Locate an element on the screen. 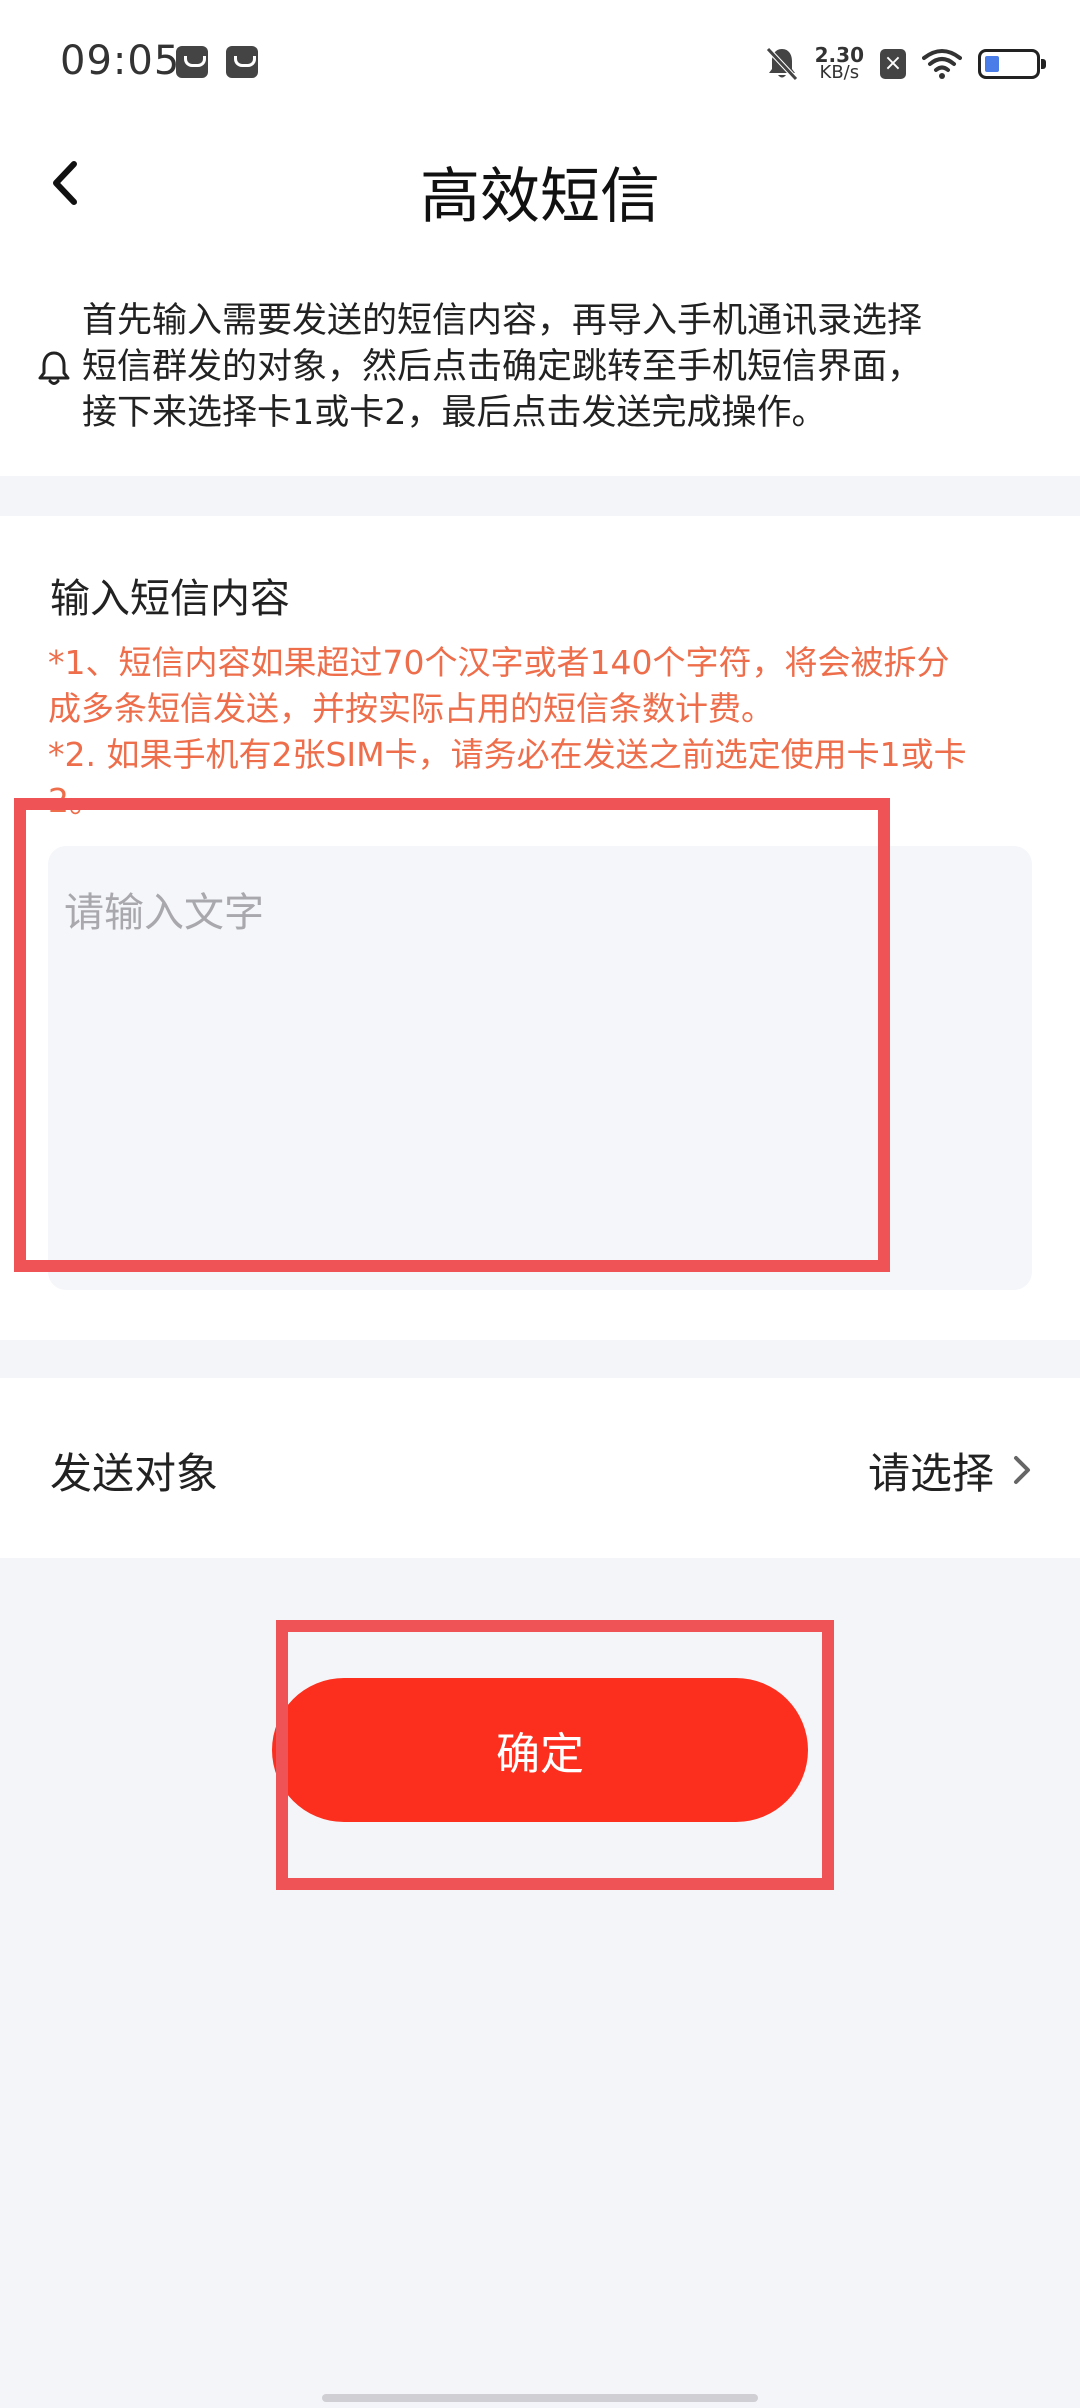  confirm-button: 确定 is located at coordinates (540, 1750).